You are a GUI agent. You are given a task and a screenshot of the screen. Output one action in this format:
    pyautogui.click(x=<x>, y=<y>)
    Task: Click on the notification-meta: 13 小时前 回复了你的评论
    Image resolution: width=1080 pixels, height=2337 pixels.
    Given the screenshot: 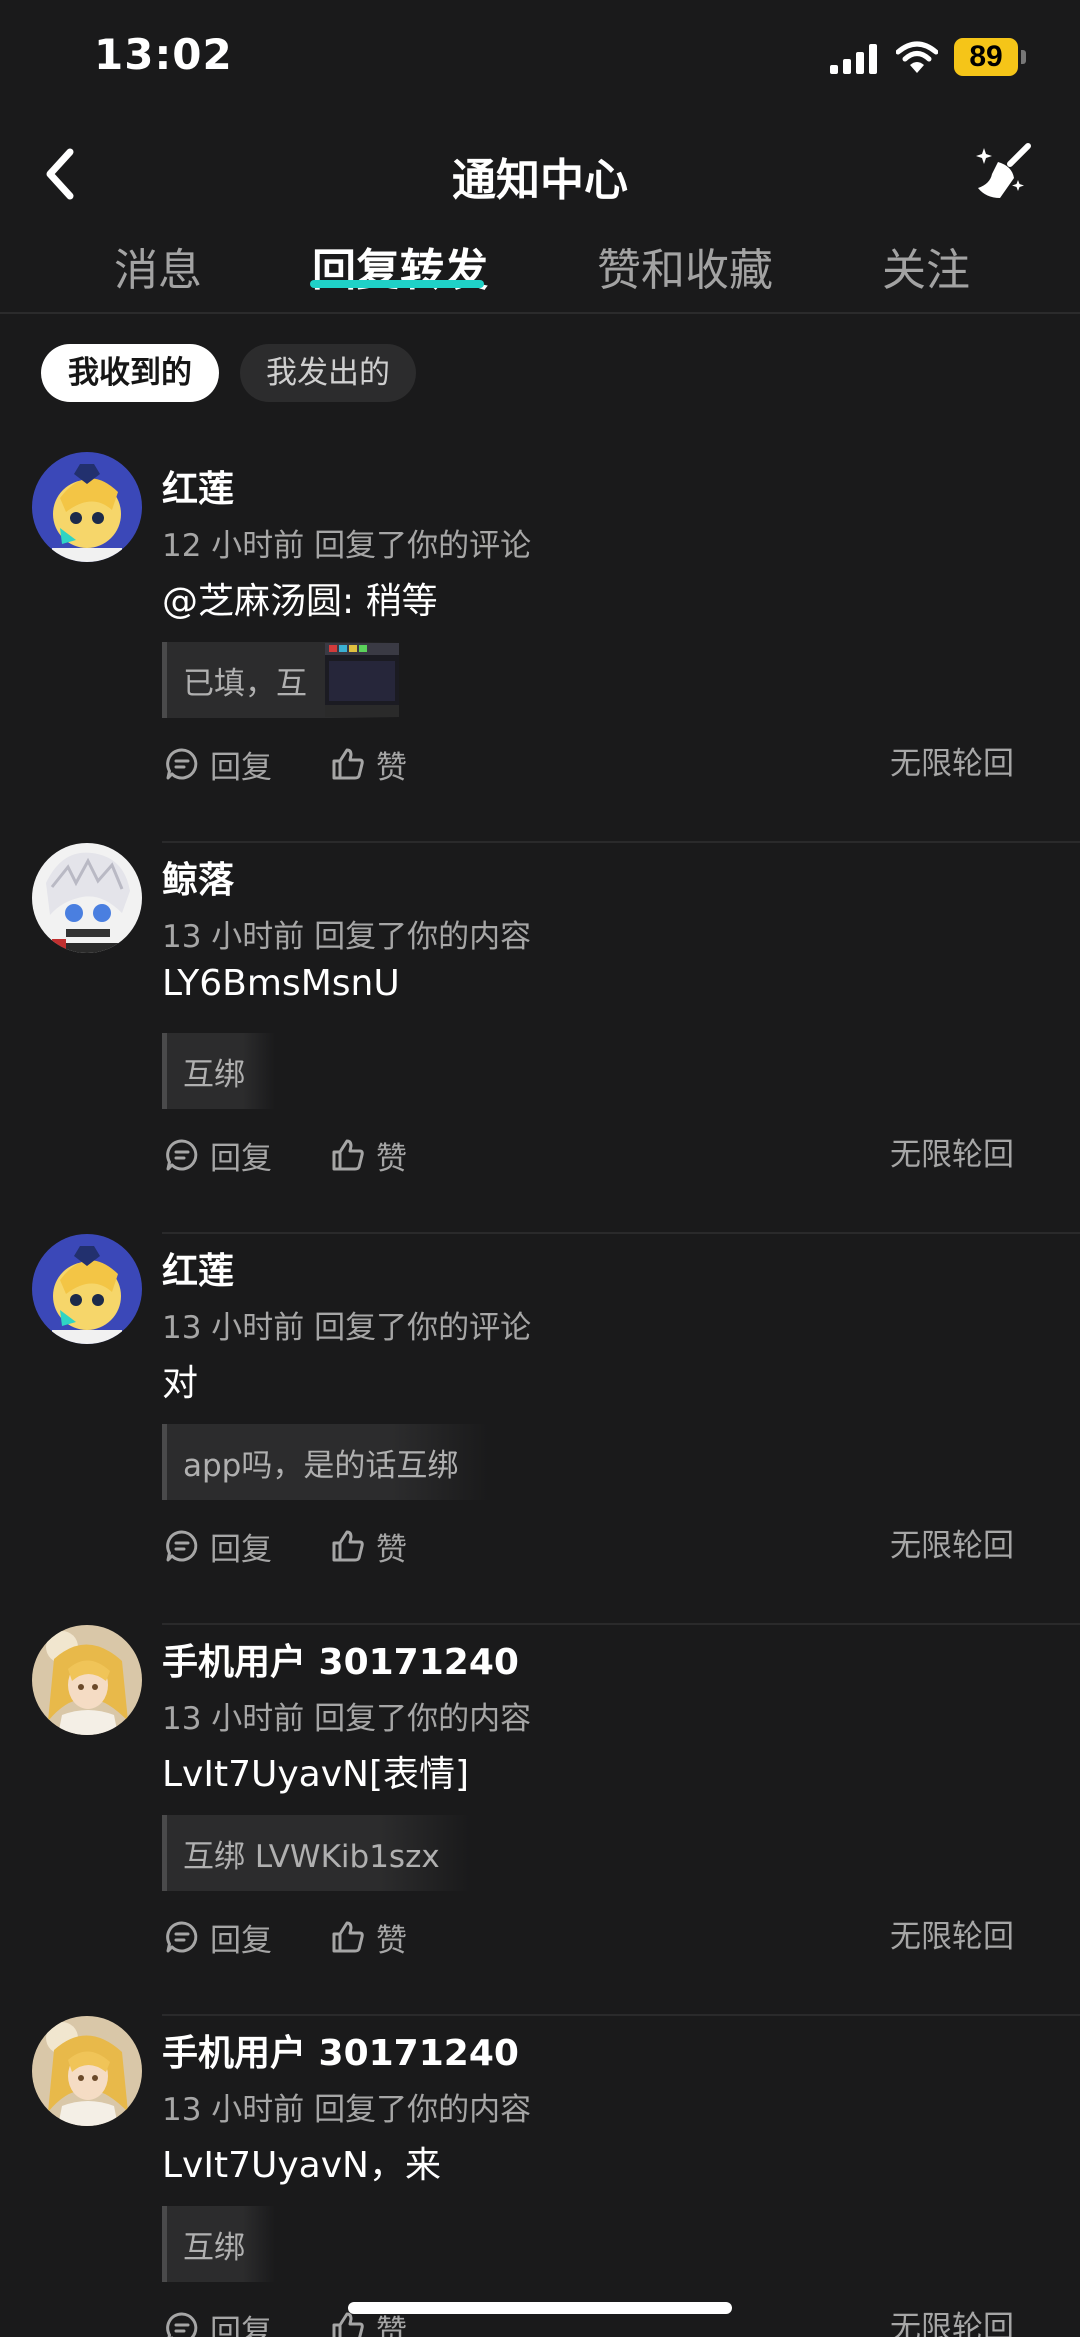 What is the action you would take?
    pyautogui.click(x=347, y=1328)
    